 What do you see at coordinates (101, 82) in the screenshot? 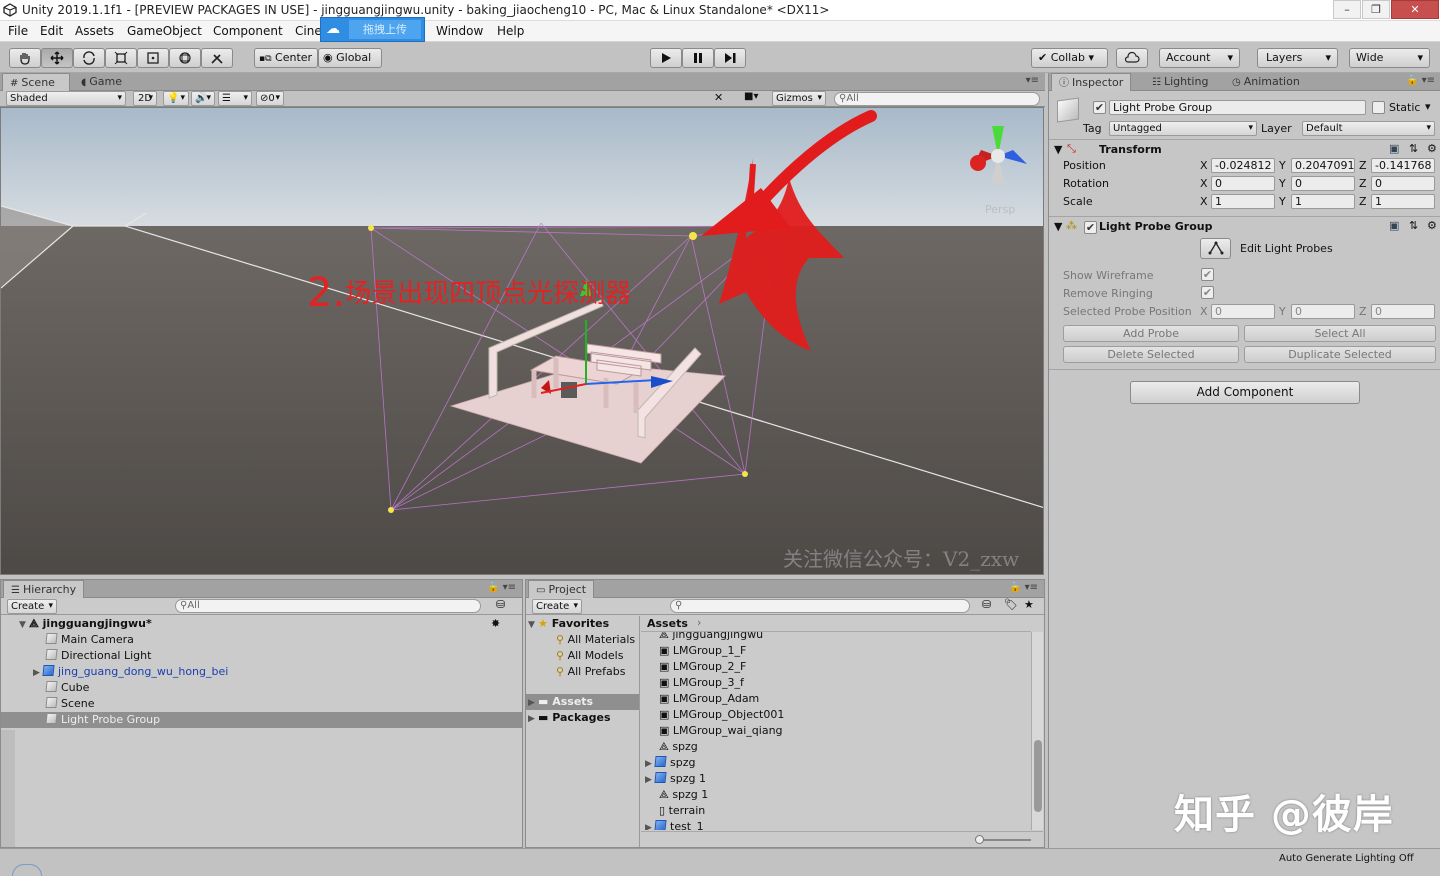
I see `tab-game: ◖ Game` at bounding box center [101, 82].